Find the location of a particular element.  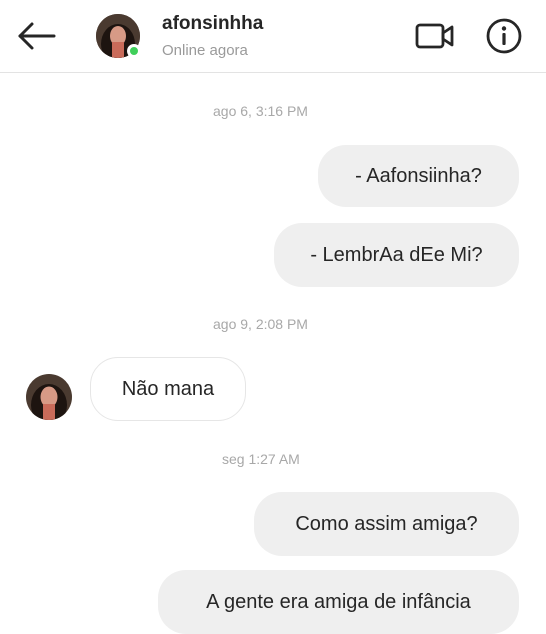

info-button is located at coordinates (504, 36).